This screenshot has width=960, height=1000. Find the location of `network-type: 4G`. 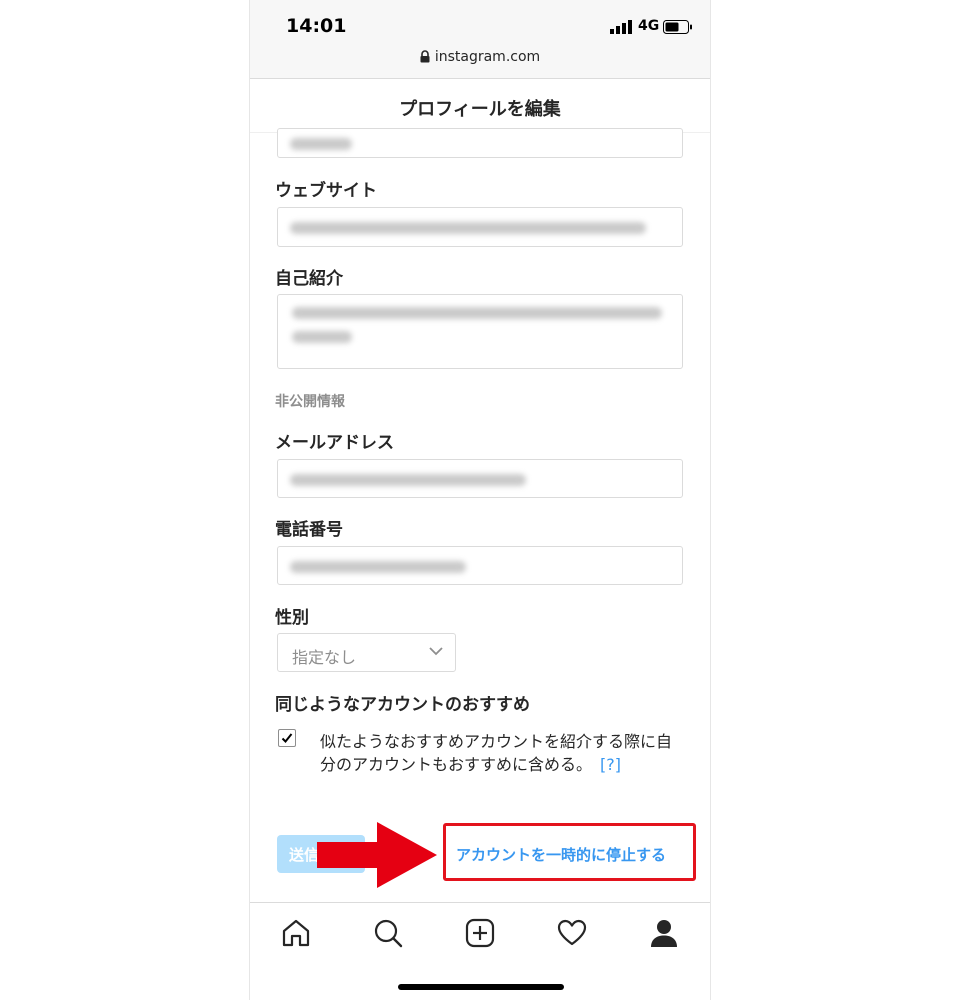

network-type: 4G is located at coordinates (649, 26).